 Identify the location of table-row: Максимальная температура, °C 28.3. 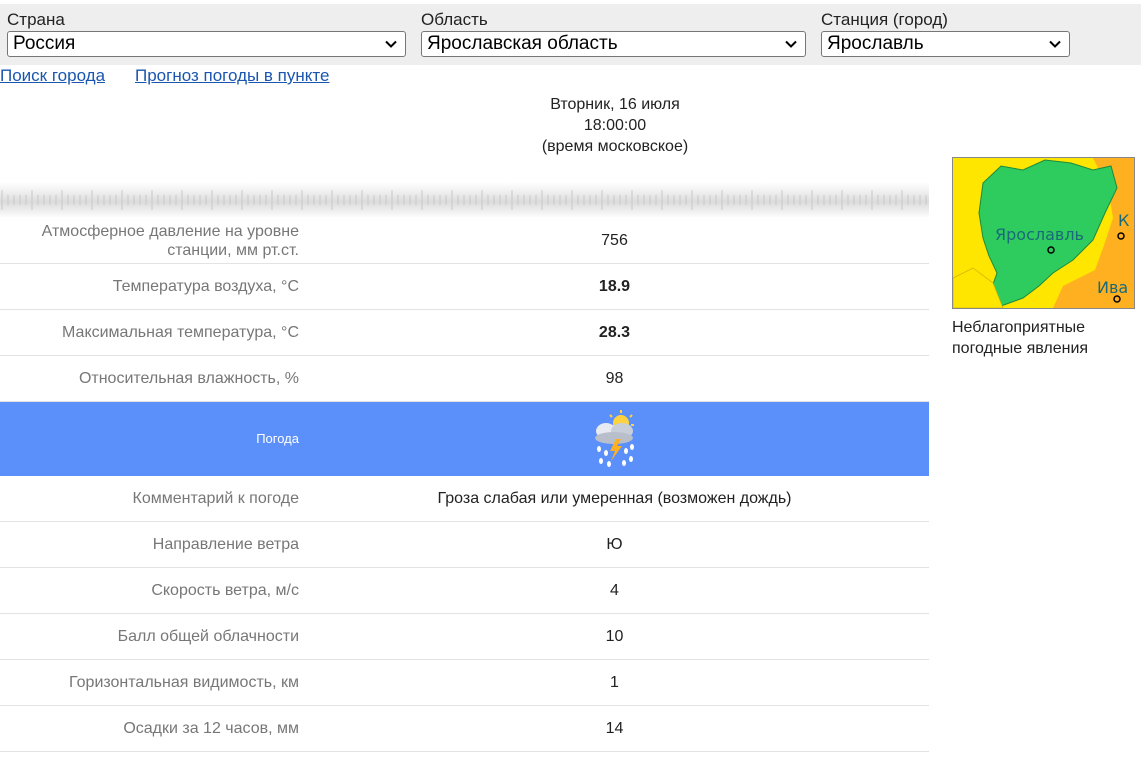
(464, 332).